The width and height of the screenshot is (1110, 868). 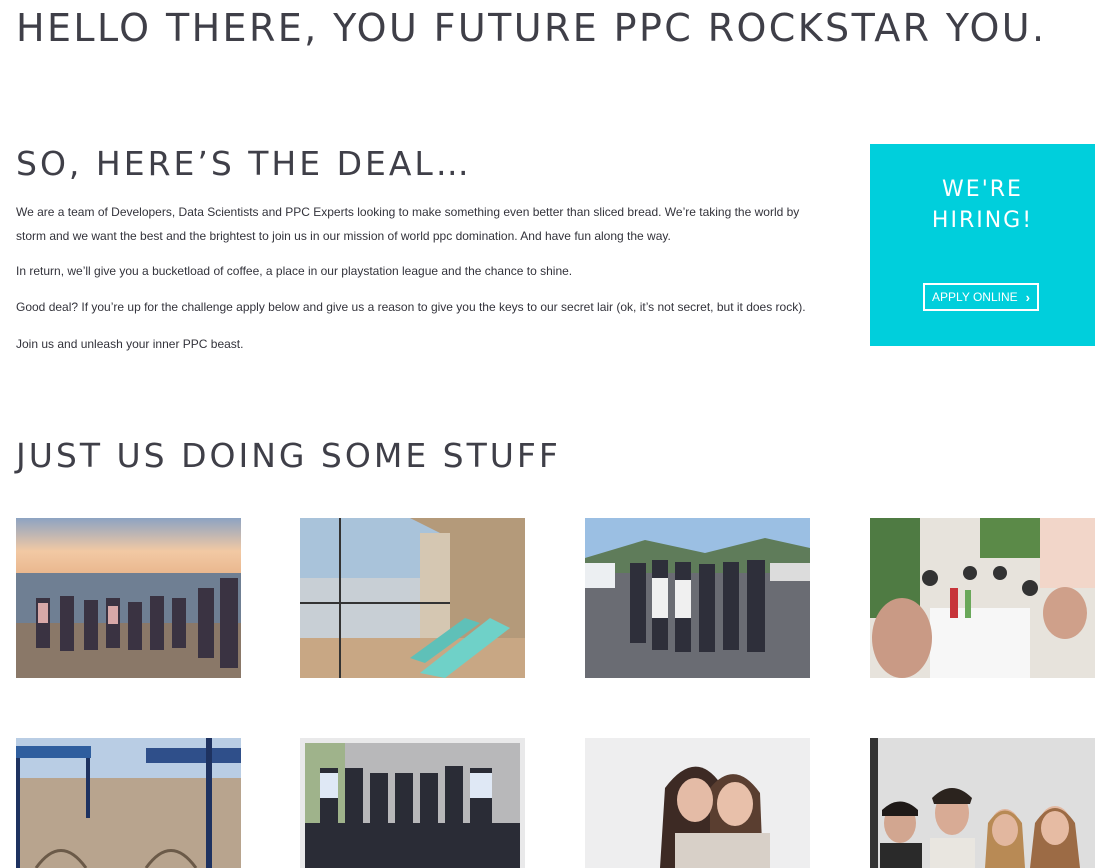 What do you see at coordinates (697, 598) in the screenshot?
I see `photo-team-in-parking-lot` at bounding box center [697, 598].